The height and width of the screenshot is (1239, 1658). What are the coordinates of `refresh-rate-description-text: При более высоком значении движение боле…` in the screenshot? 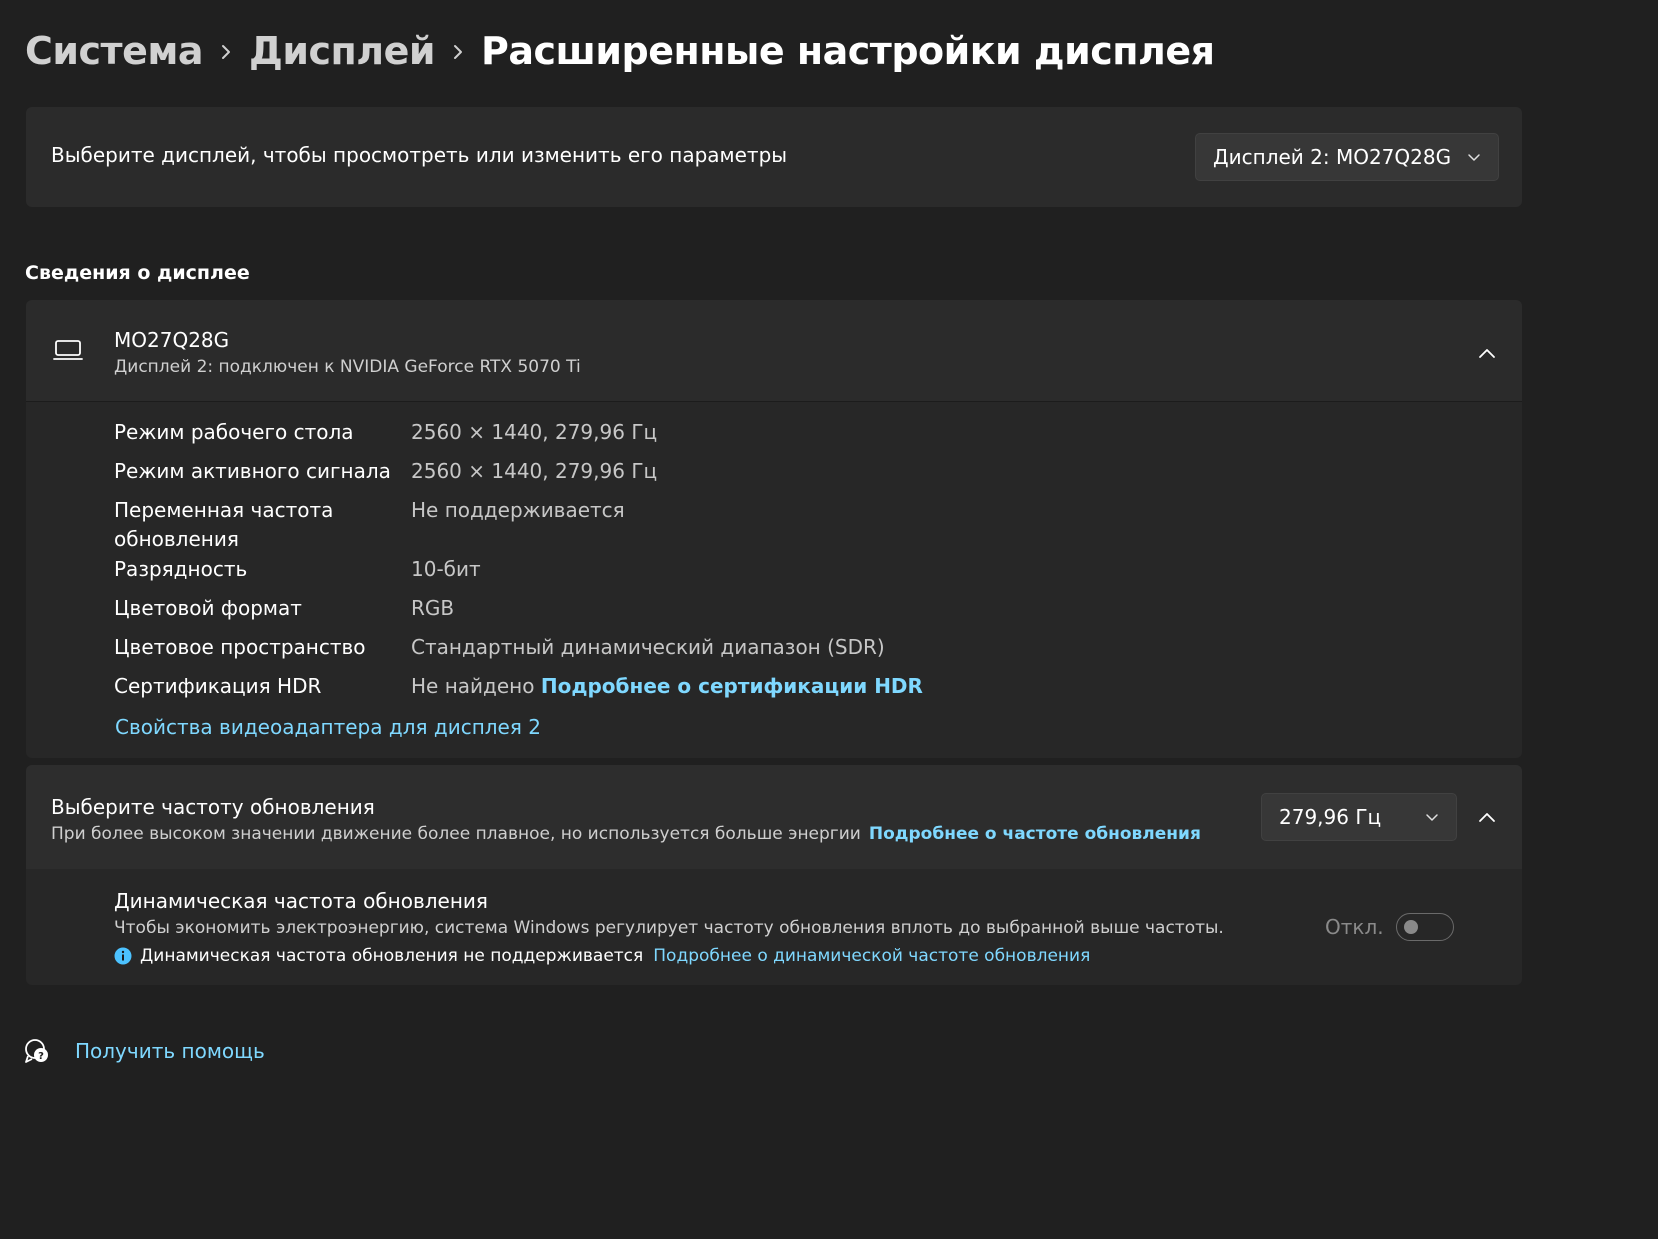 It's located at (456, 834).